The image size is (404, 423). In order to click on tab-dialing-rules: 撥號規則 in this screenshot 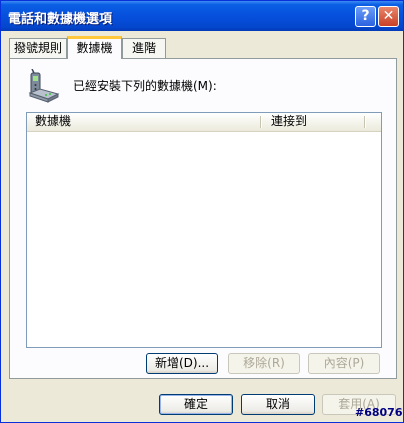, I will do `click(38, 48)`.